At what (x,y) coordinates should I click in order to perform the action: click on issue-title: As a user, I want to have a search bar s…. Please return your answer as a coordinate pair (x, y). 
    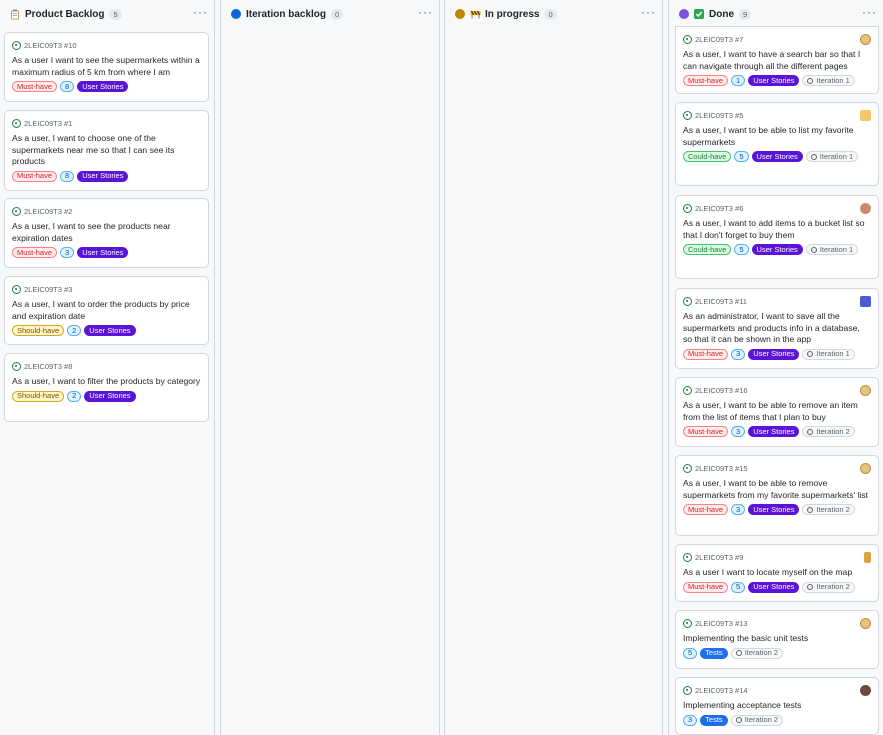
    Looking at the image, I should click on (777, 60).